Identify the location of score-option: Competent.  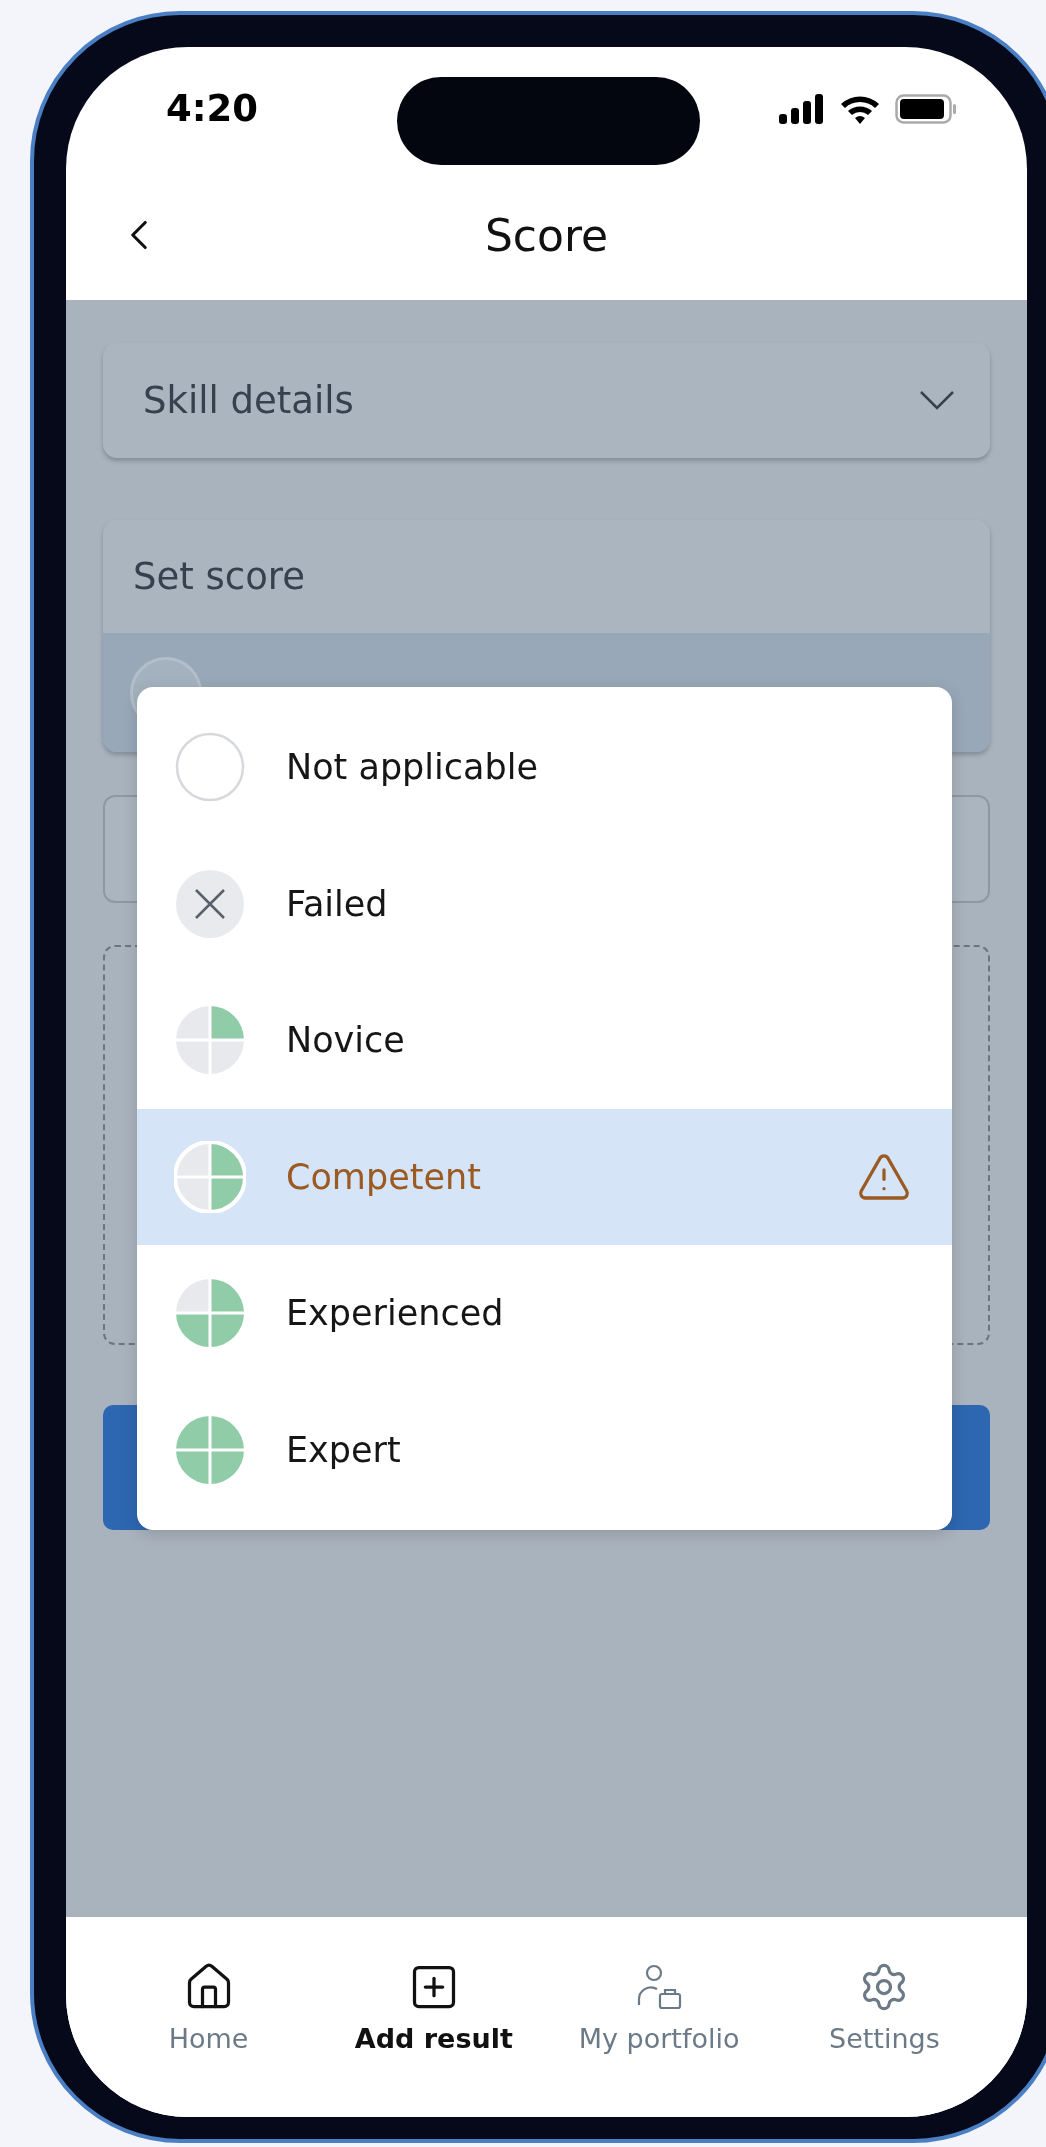
(544, 1176).